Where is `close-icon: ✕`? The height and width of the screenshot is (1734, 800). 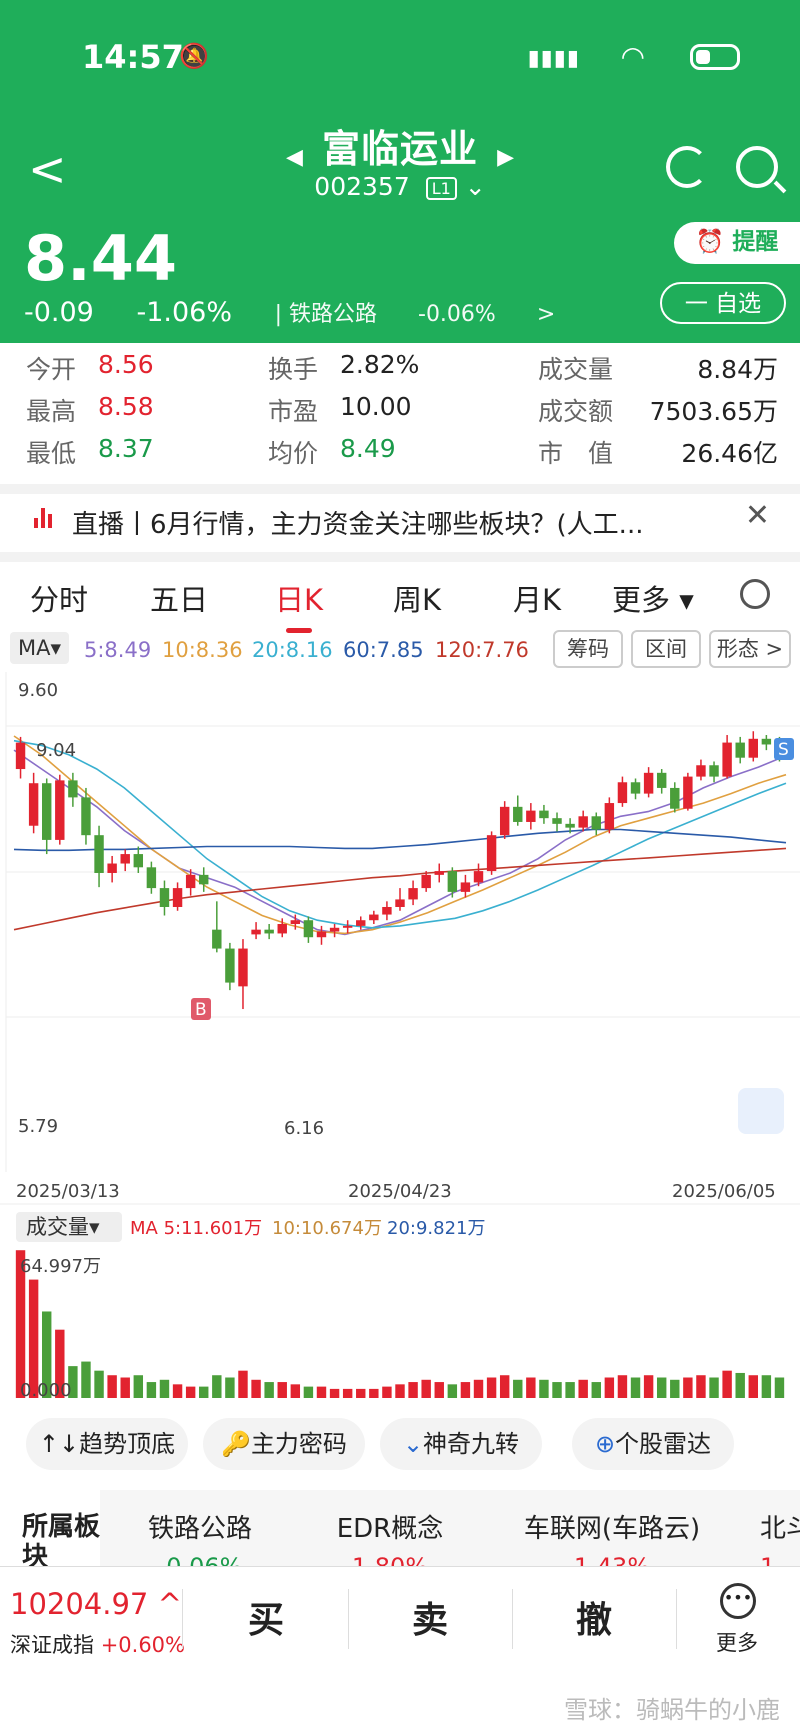
close-icon: ✕ is located at coordinates (757, 515).